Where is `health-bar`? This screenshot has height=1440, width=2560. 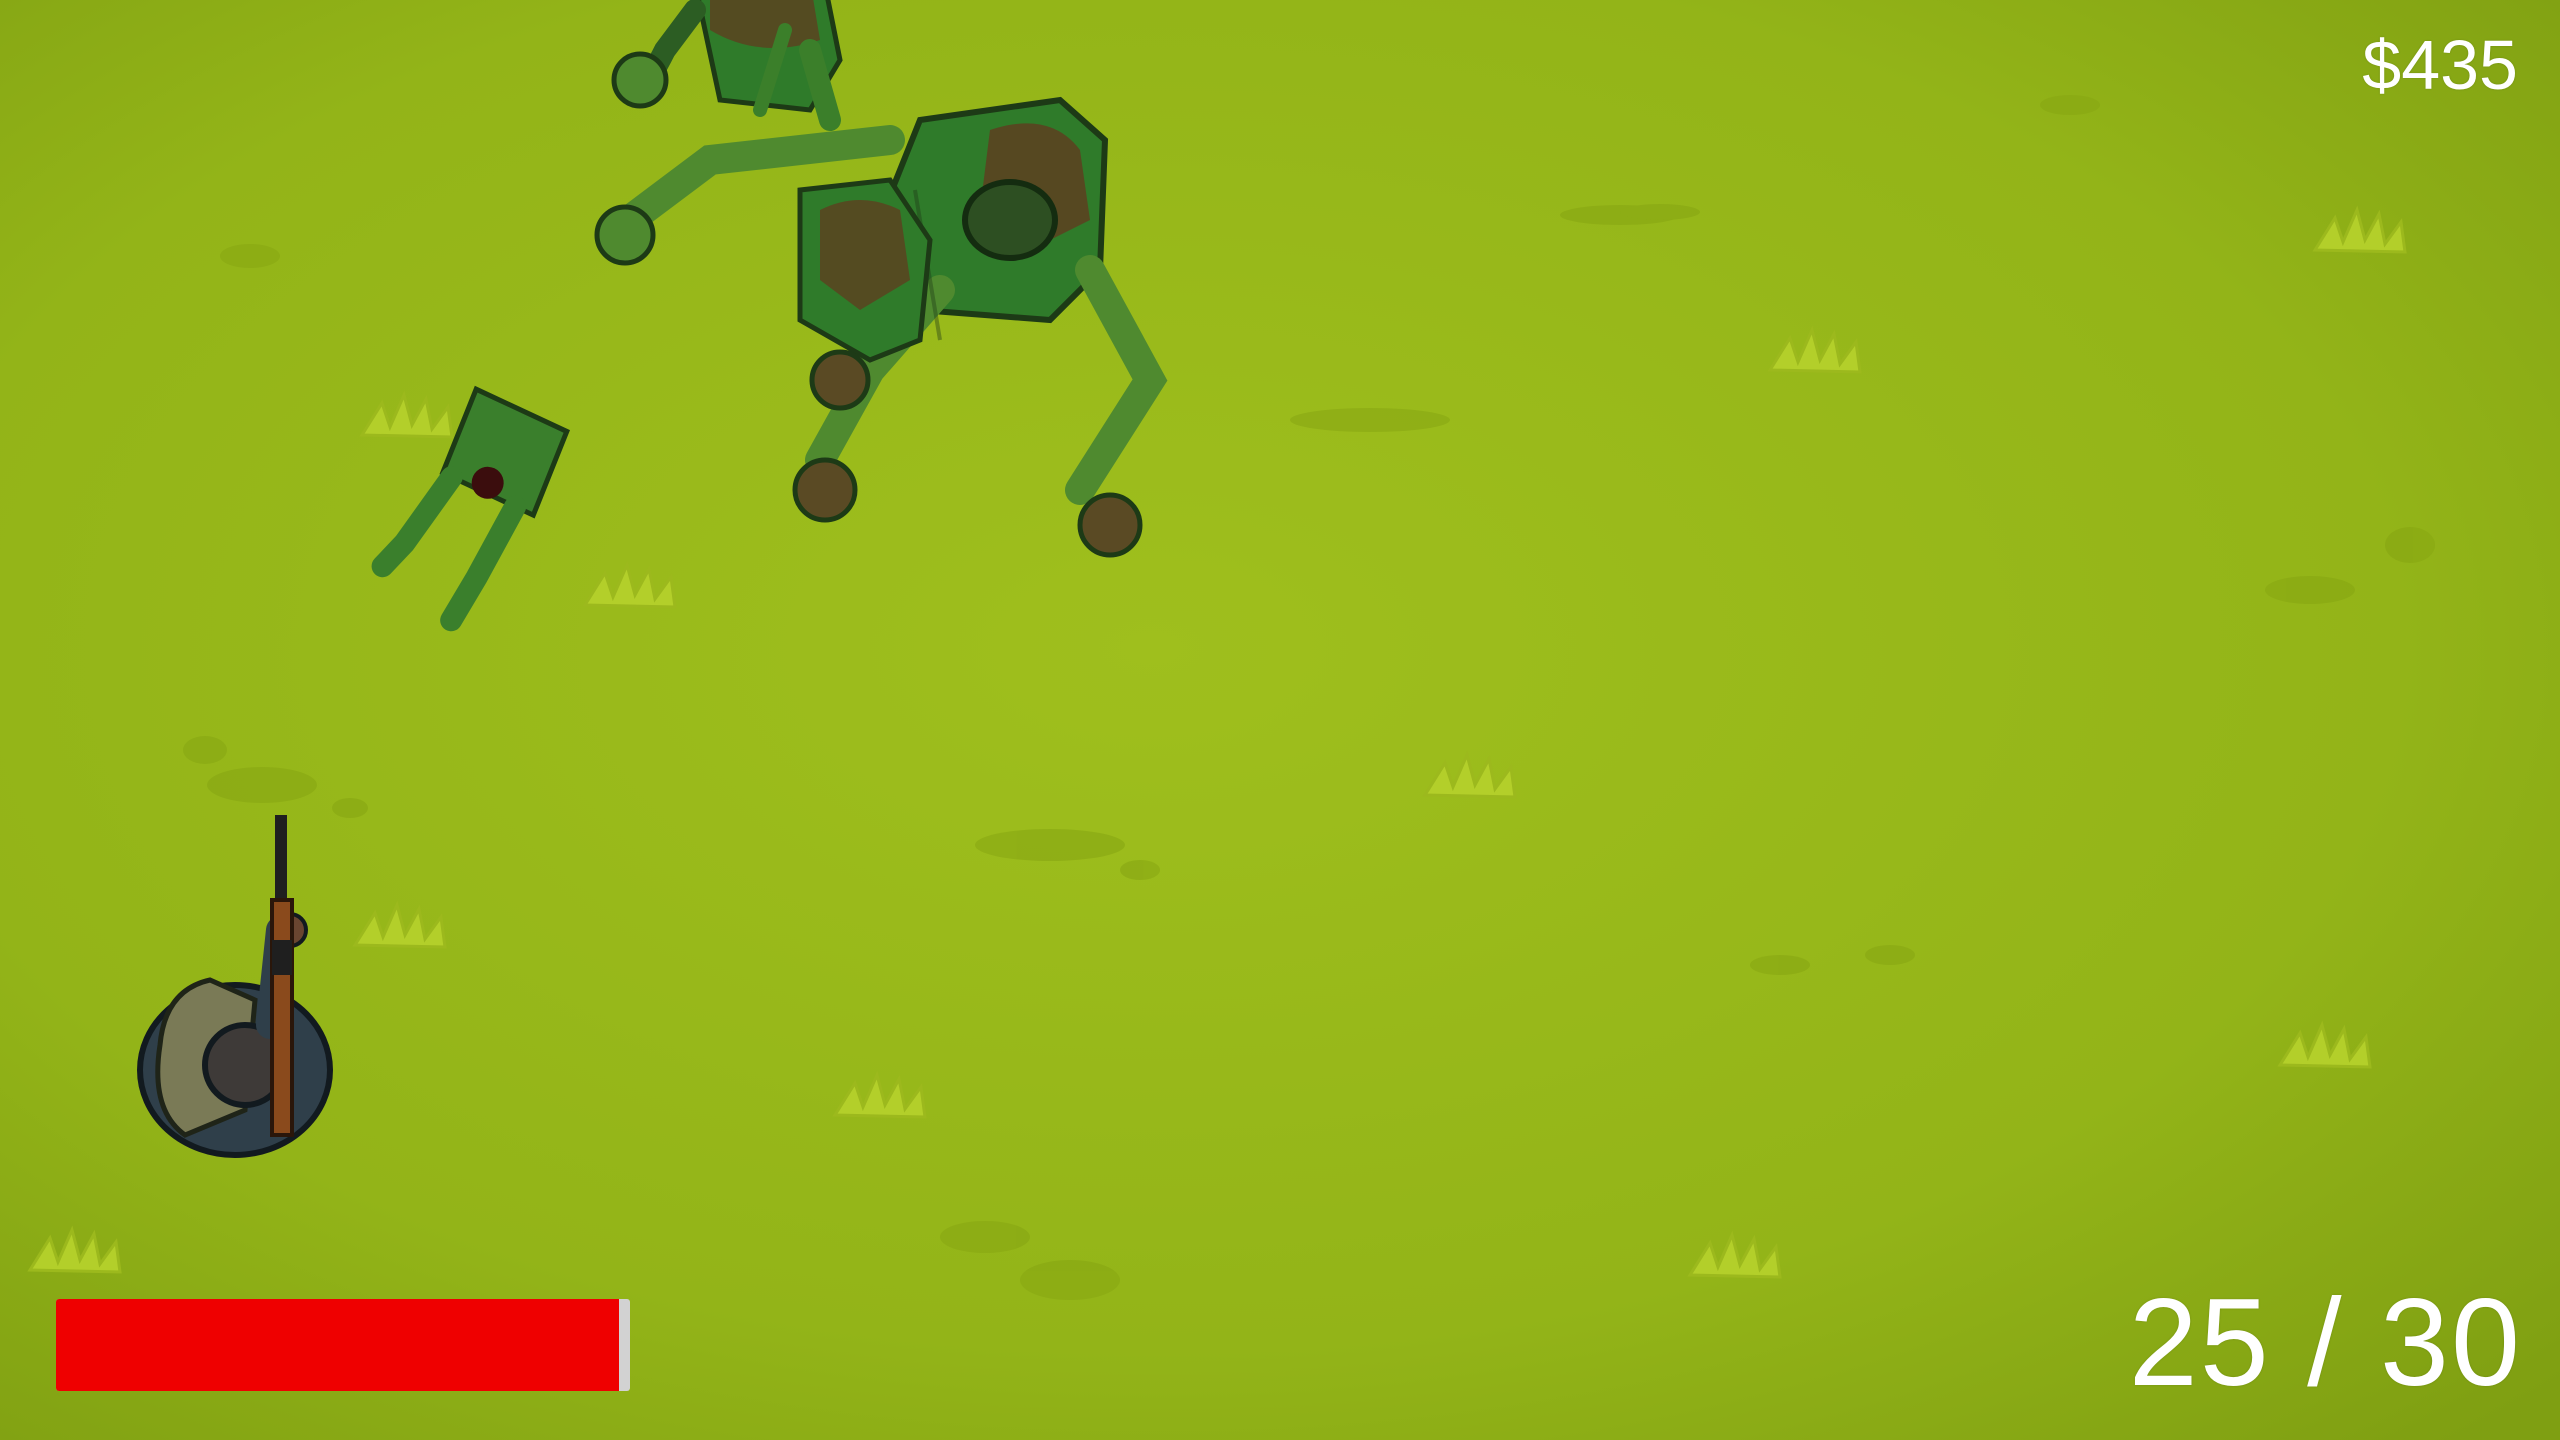 health-bar is located at coordinates (343, 1345).